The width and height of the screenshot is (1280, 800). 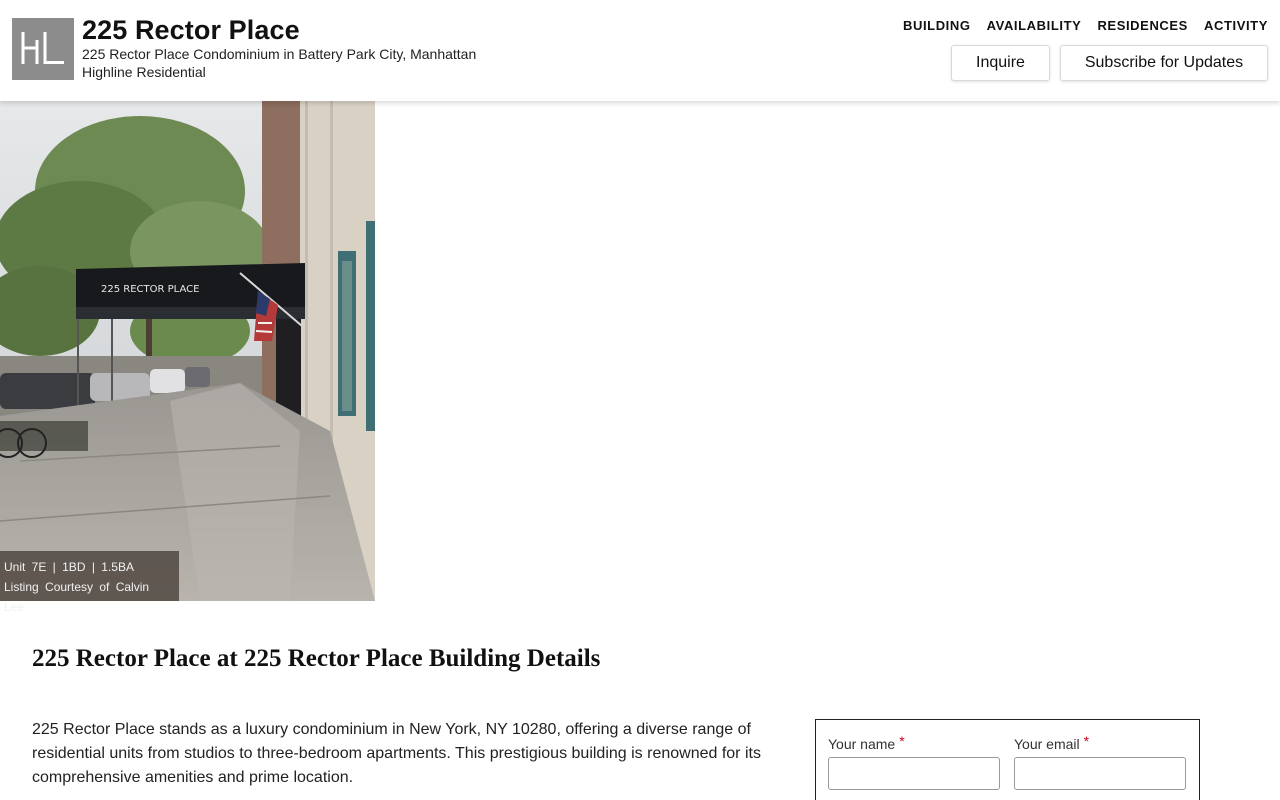 I want to click on nav-availability: AVAILABILITY, so click(x=1034, y=25).